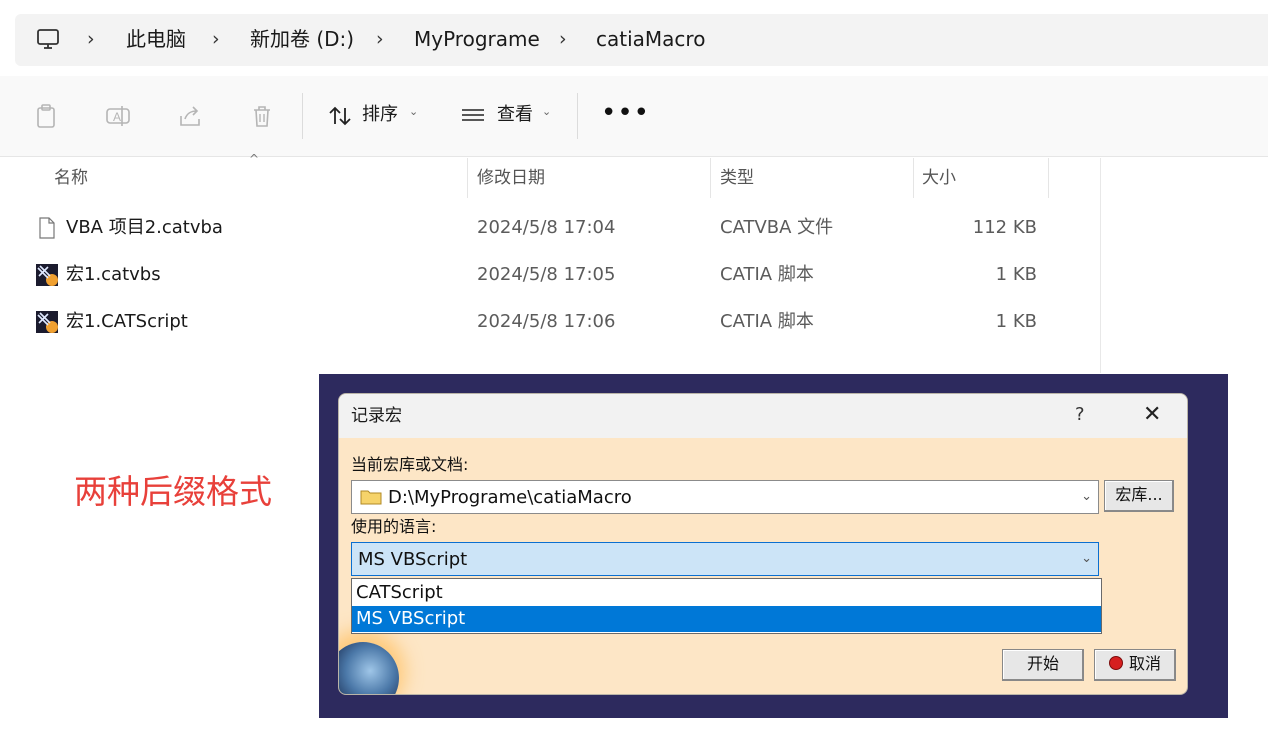  I want to click on stop-icon, so click(1115, 663).